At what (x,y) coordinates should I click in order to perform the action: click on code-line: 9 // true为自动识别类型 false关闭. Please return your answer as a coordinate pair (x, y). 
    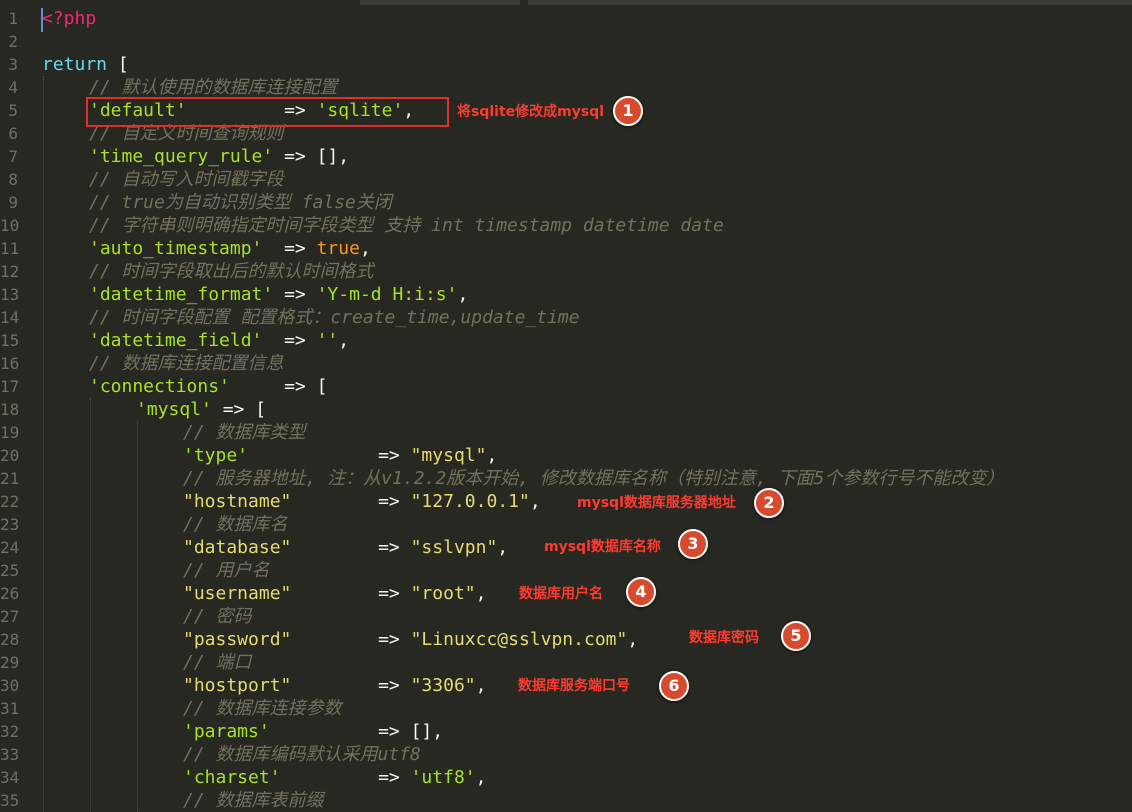
    Looking at the image, I should click on (566, 202).